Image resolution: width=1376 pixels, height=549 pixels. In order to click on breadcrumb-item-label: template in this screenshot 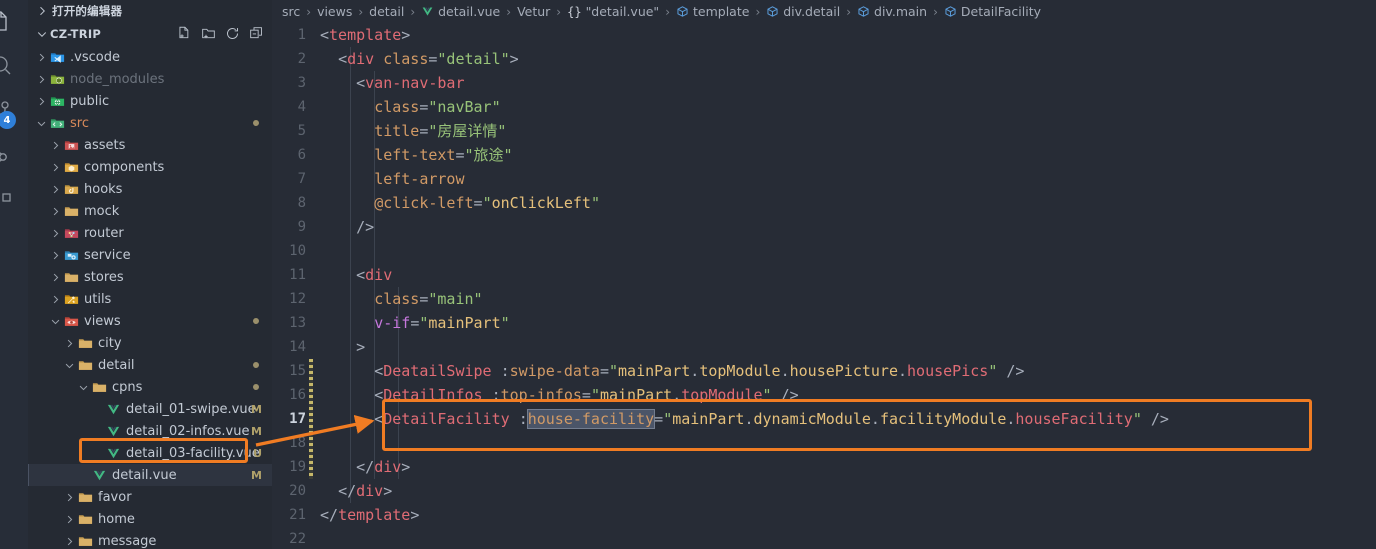, I will do `click(721, 11)`.